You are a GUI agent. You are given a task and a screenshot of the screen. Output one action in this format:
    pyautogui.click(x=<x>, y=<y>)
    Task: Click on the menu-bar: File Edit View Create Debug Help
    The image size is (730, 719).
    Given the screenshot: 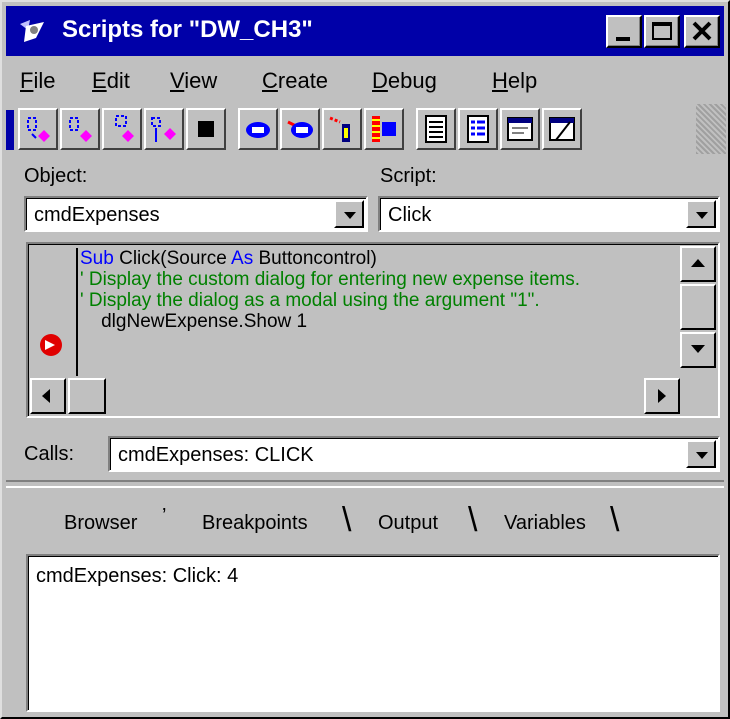 What is the action you would take?
    pyautogui.click(x=365, y=82)
    